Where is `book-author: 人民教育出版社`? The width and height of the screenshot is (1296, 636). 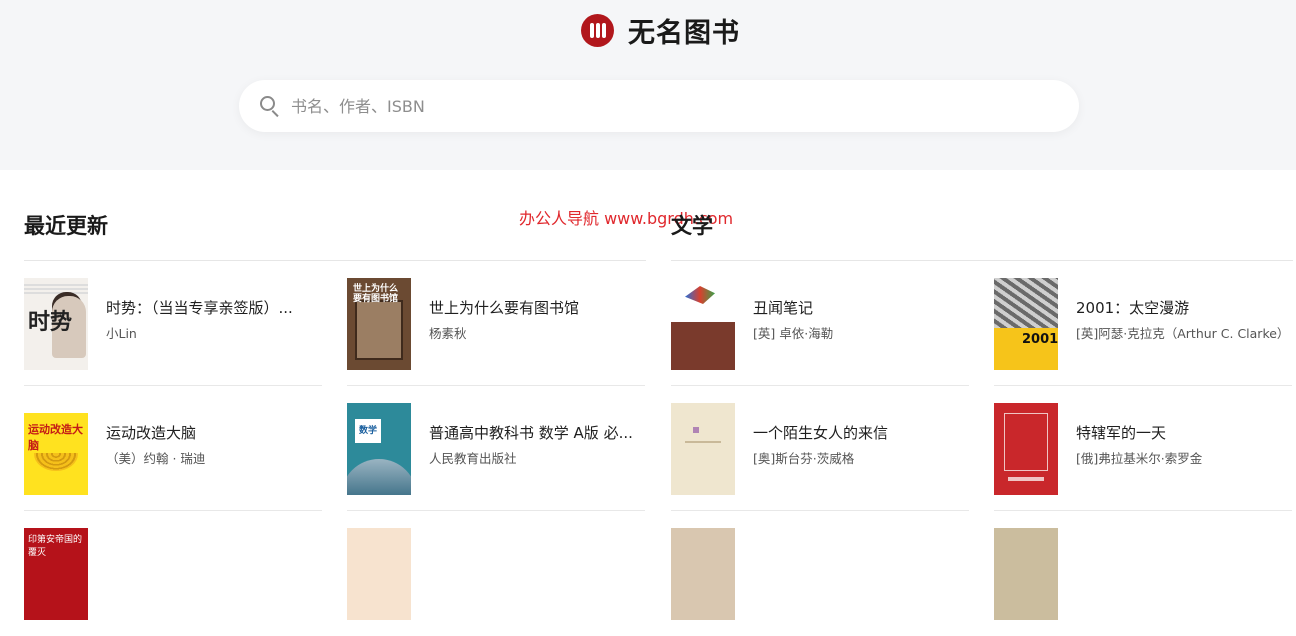 book-author: 人民教育出版社 is located at coordinates (473, 458).